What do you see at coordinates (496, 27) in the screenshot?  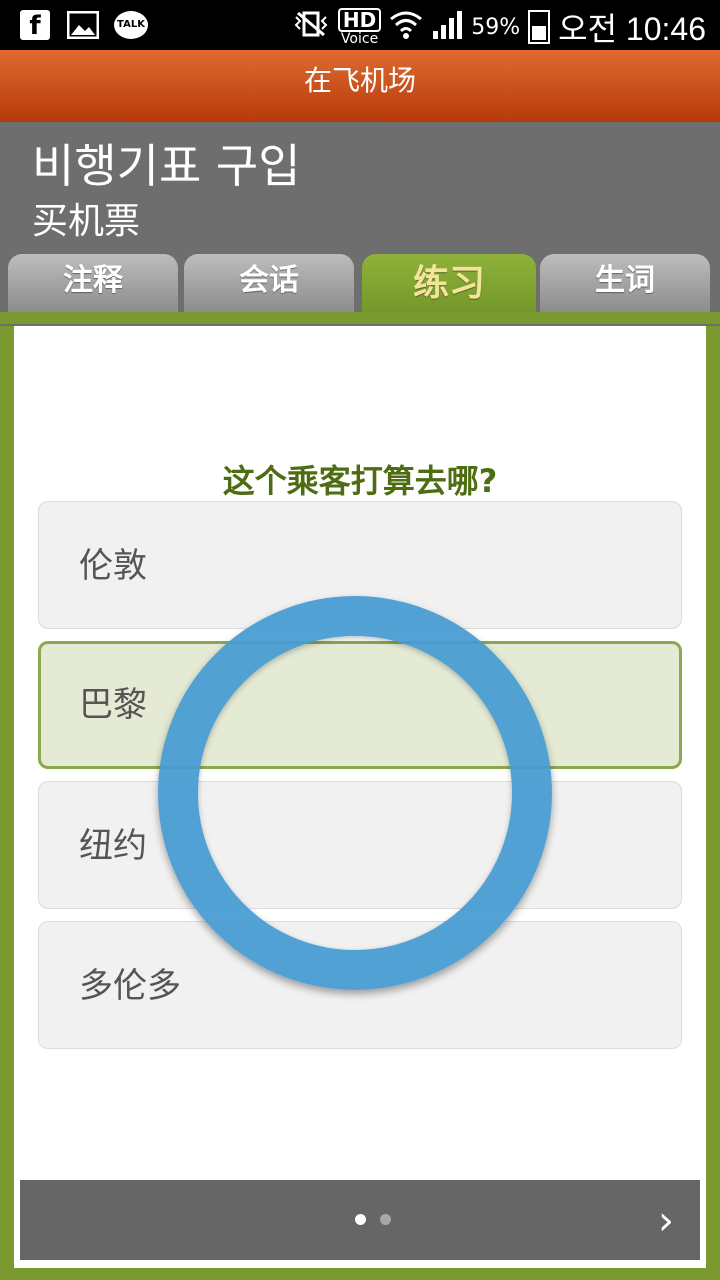 I see `battery-percent: 59%` at bounding box center [496, 27].